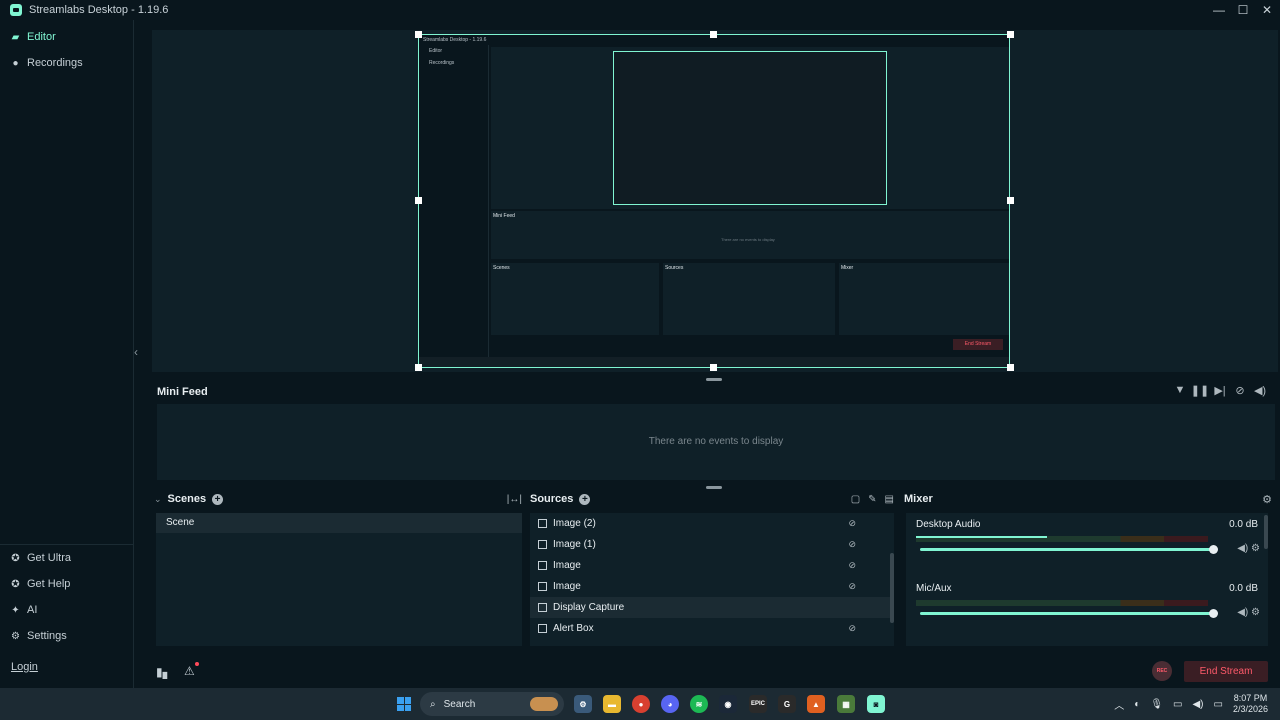  I want to click on sidebar-item-settings: ⚙ Settings, so click(66, 636).